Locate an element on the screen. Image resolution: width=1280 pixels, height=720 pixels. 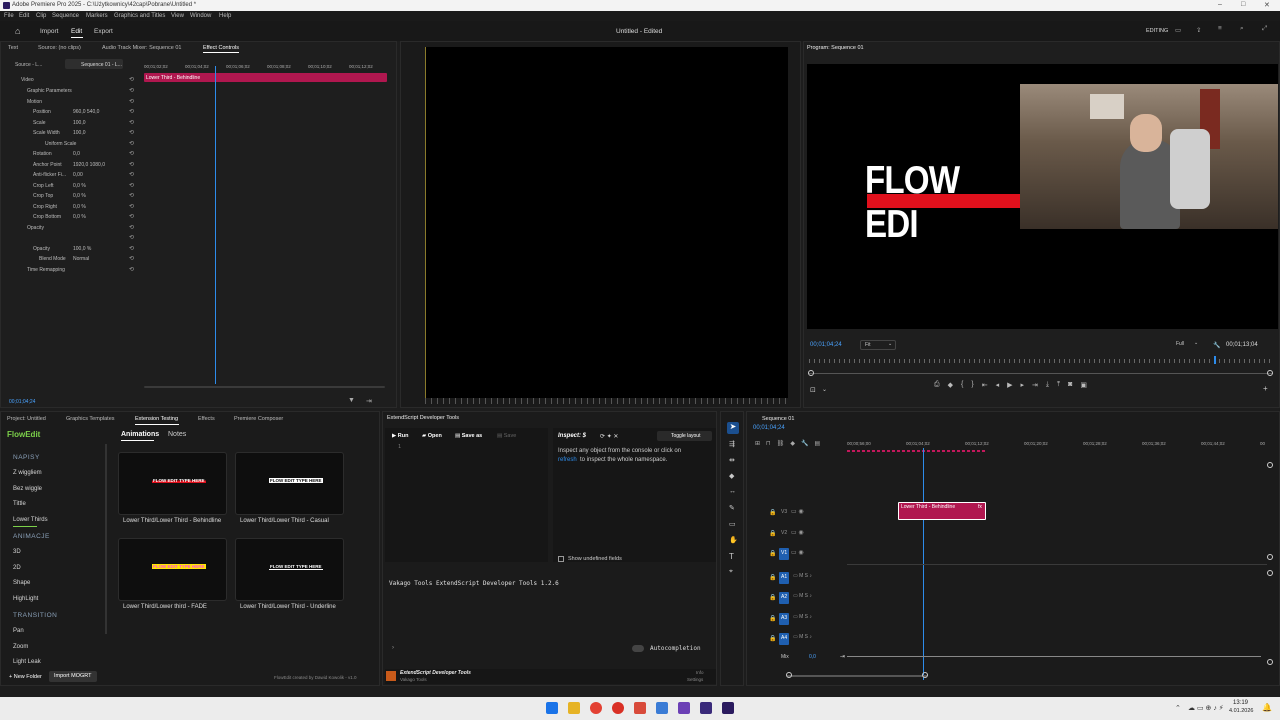
comparison-icon: ▣ is located at coordinates (1083, 386).